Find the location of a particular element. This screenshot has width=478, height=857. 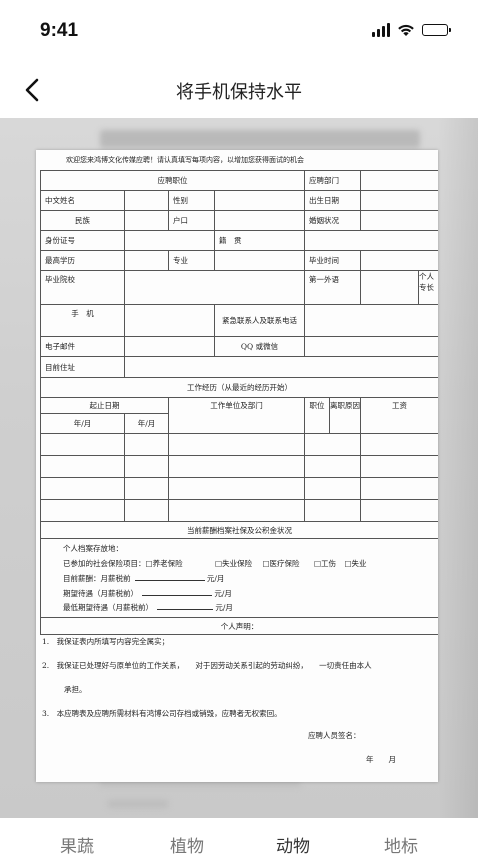

table-row: 应聘职位 应聘部门 is located at coordinates (239, 180).